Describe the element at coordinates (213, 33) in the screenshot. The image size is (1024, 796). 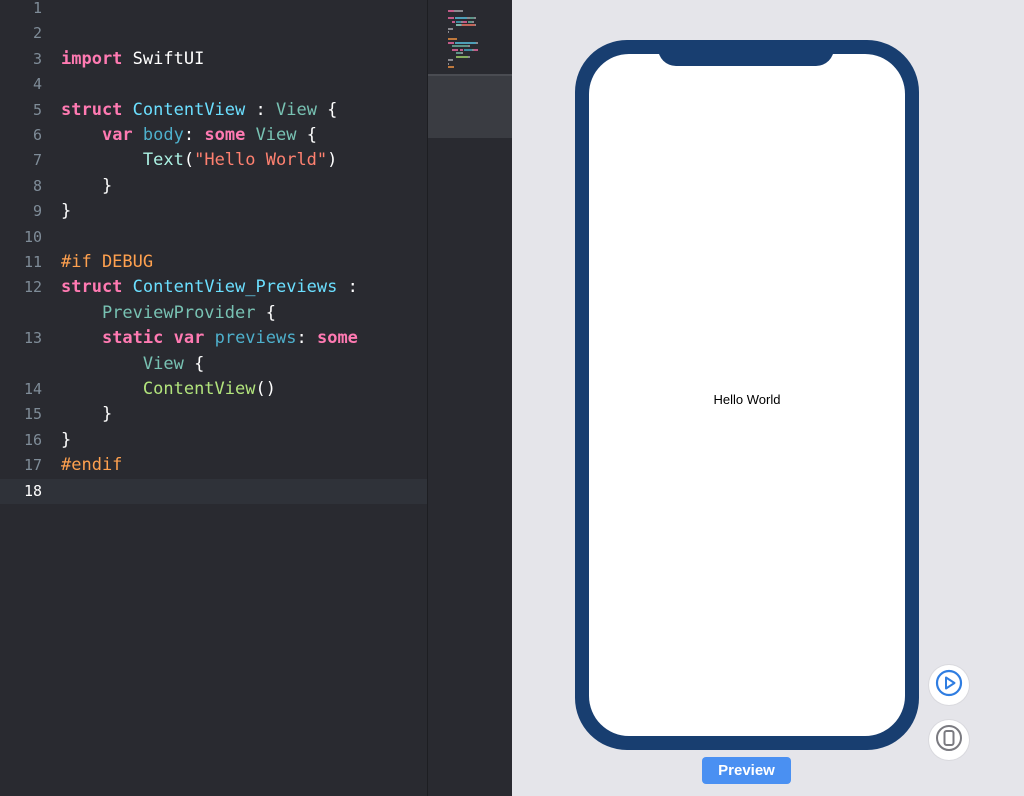
I see `code-line: 2` at that location.